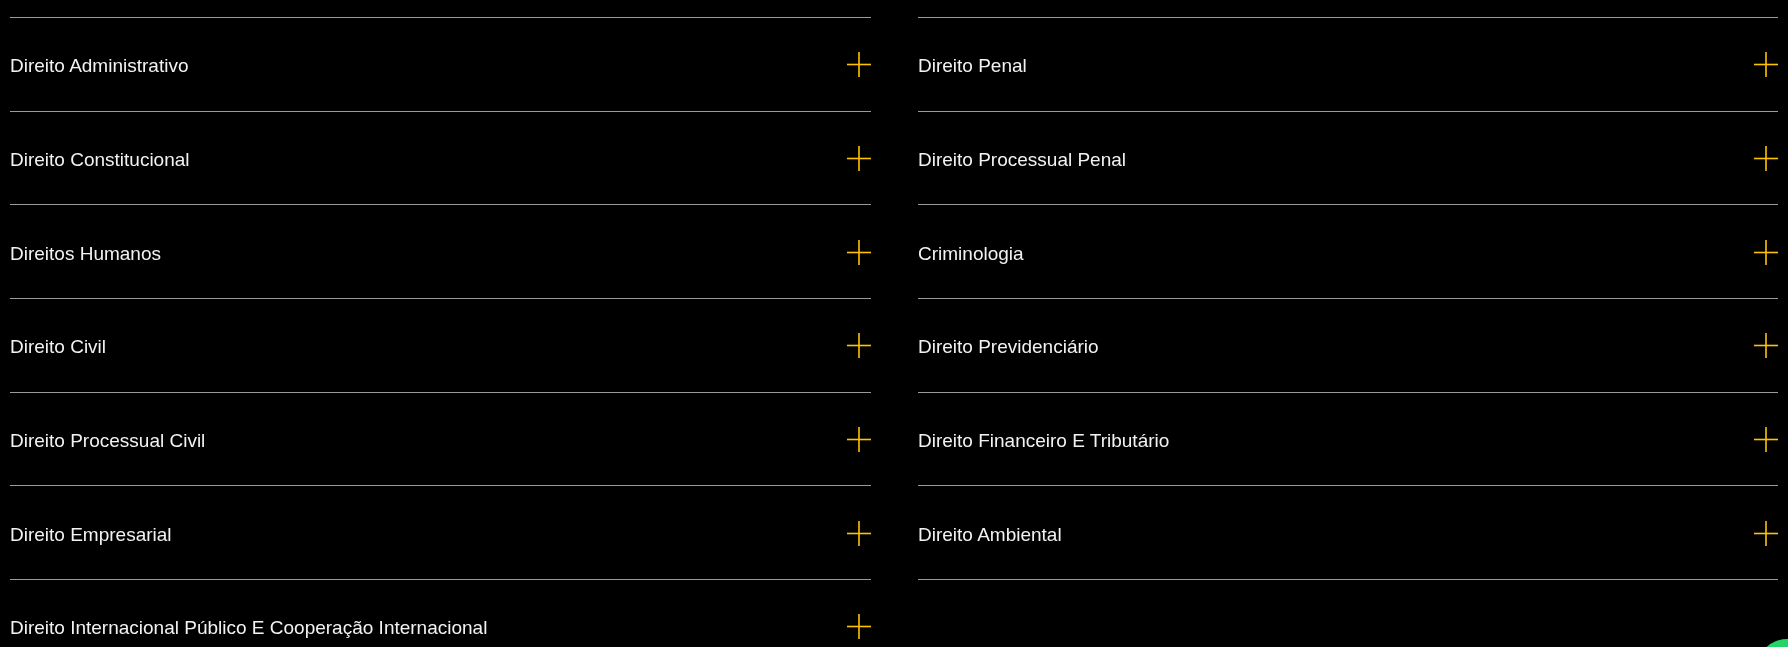  What do you see at coordinates (1348, 160) in the screenshot?
I see `accordion-header: Direito Processual Penal` at bounding box center [1348, 160].